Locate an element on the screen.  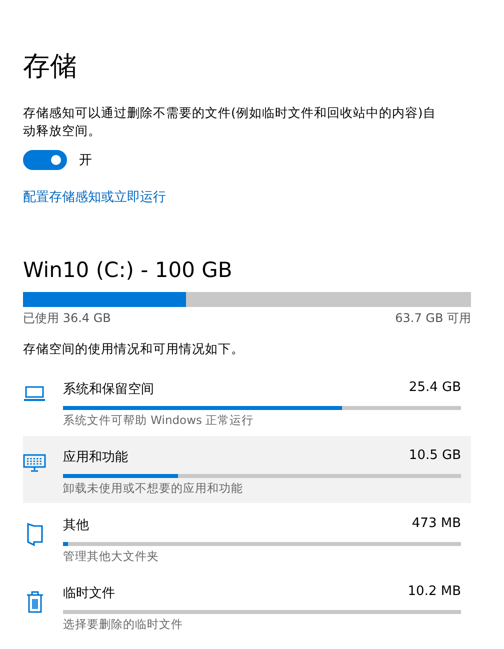
category-name: 系统和保留空间 is located at coordinates (108, 389).